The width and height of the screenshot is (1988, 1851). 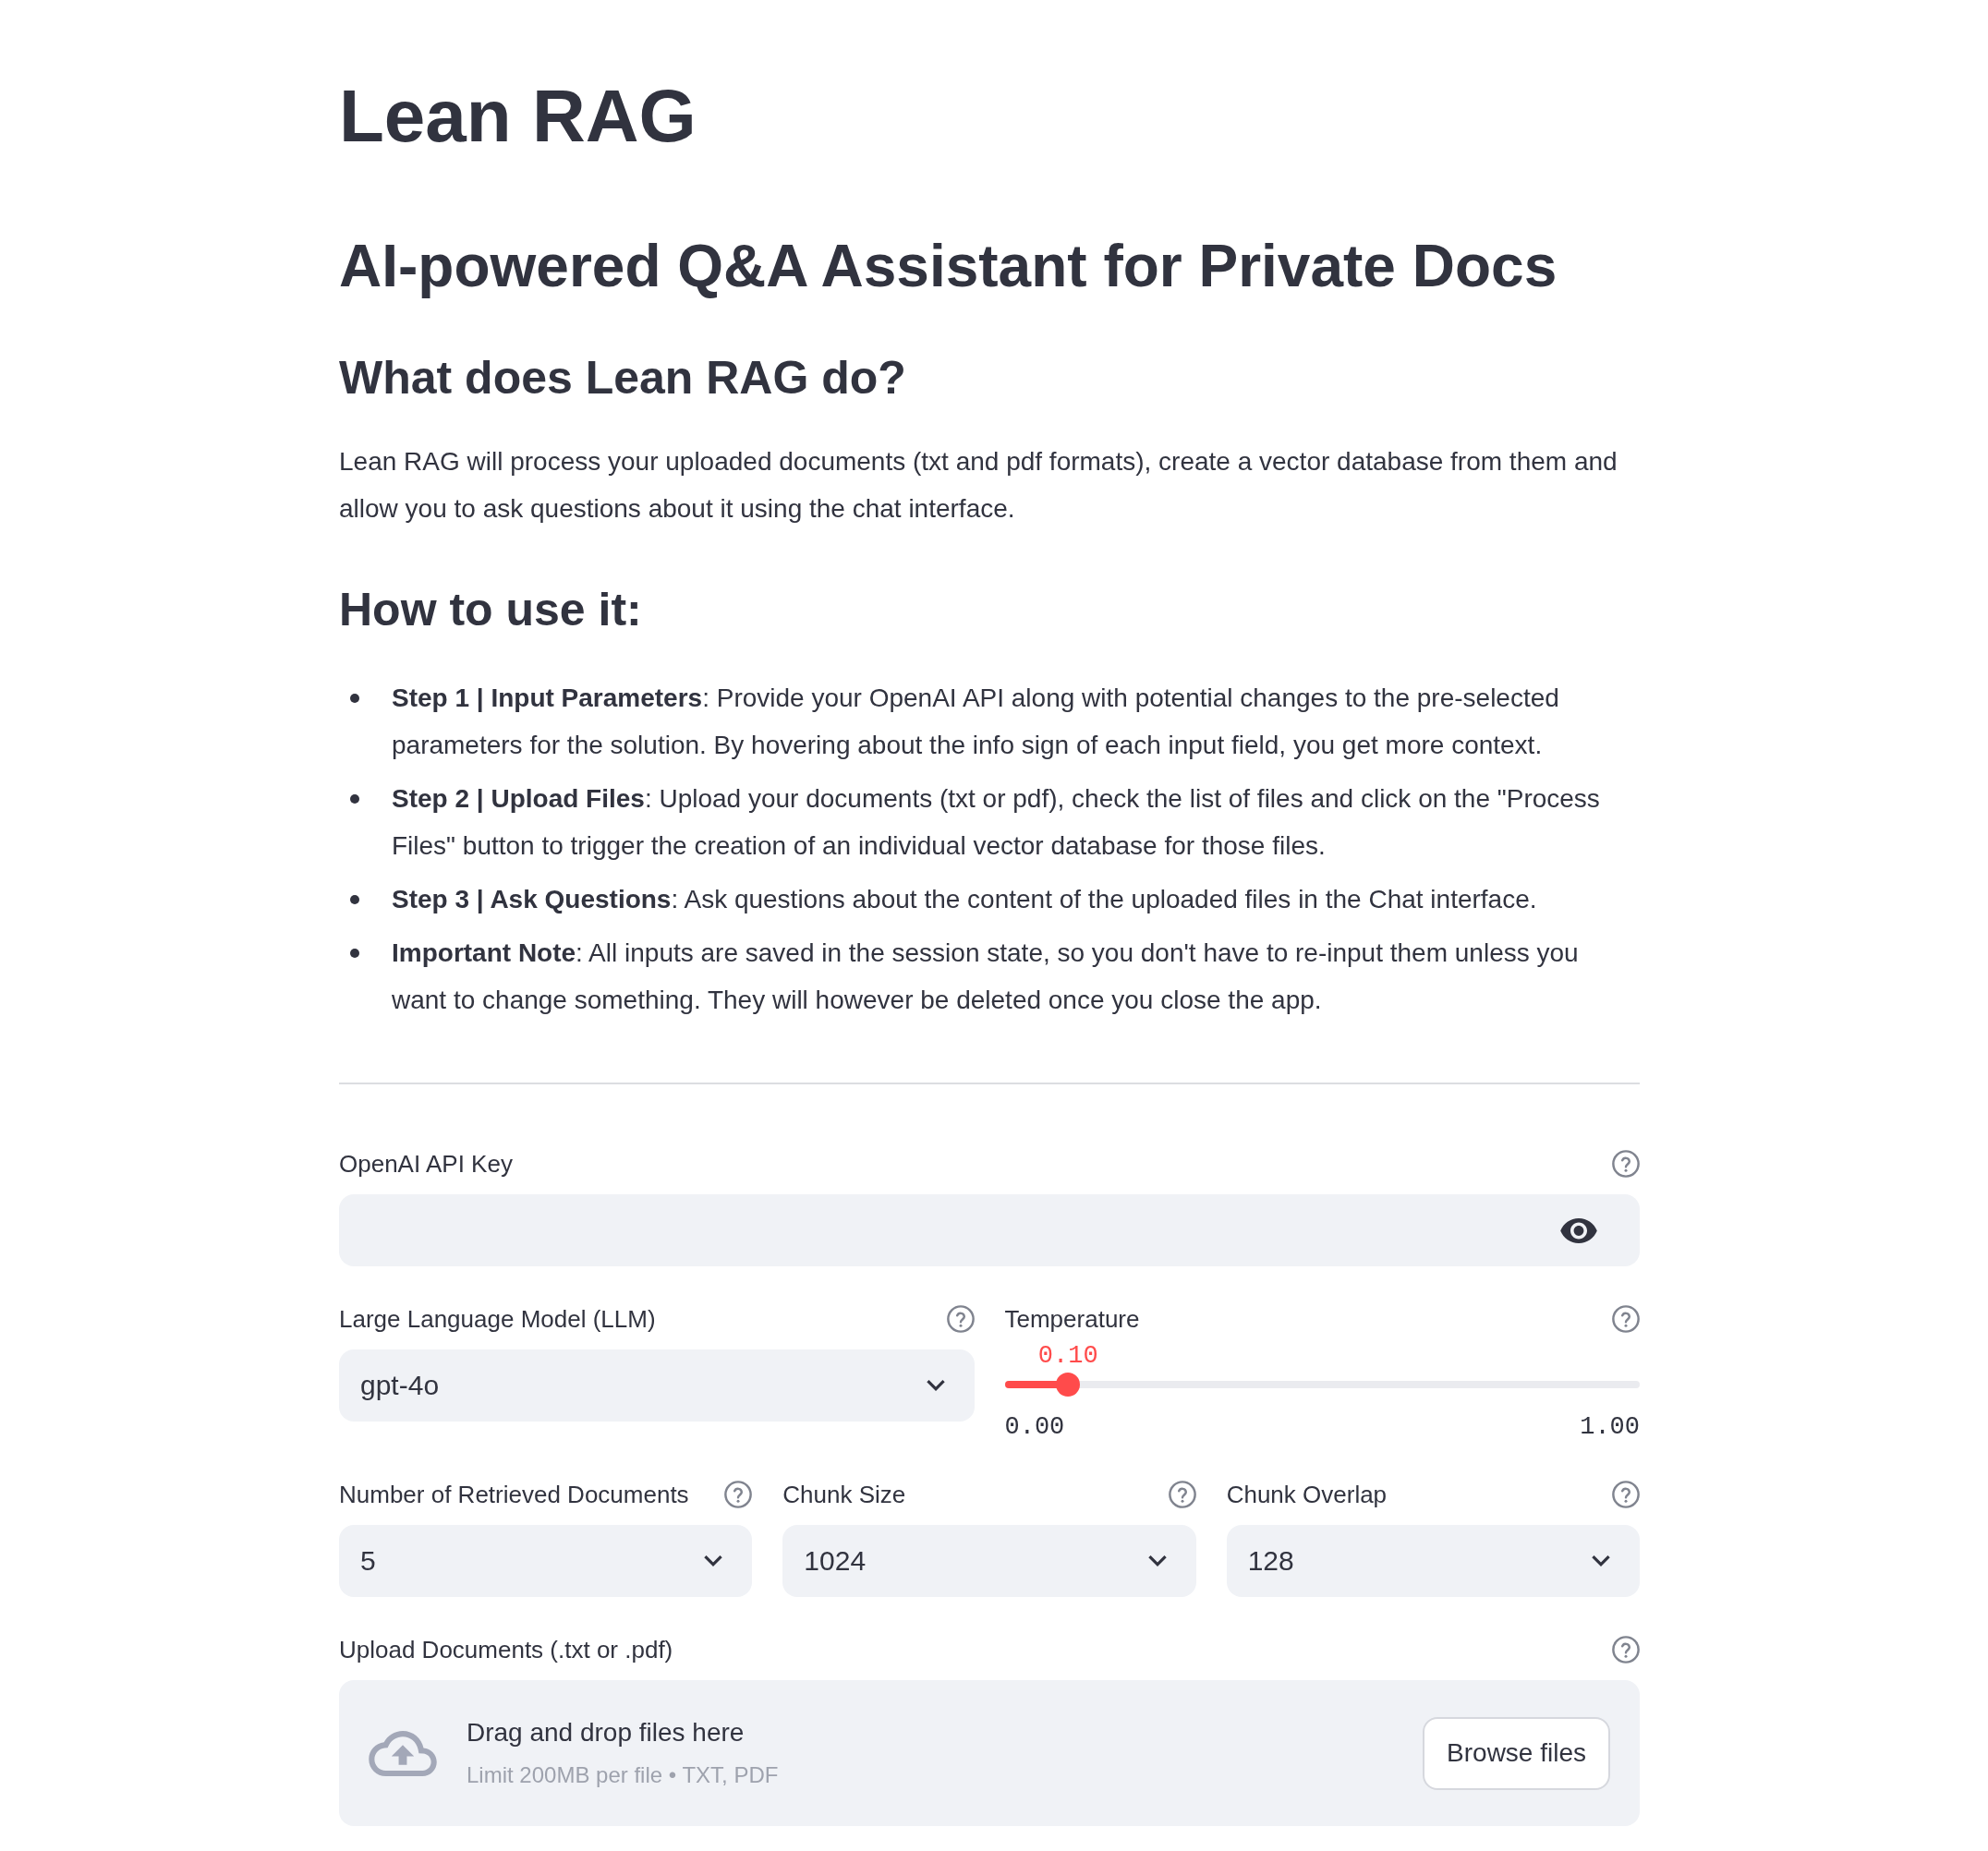 I want to click on eye-icon, so click(x=1578, y=1230).